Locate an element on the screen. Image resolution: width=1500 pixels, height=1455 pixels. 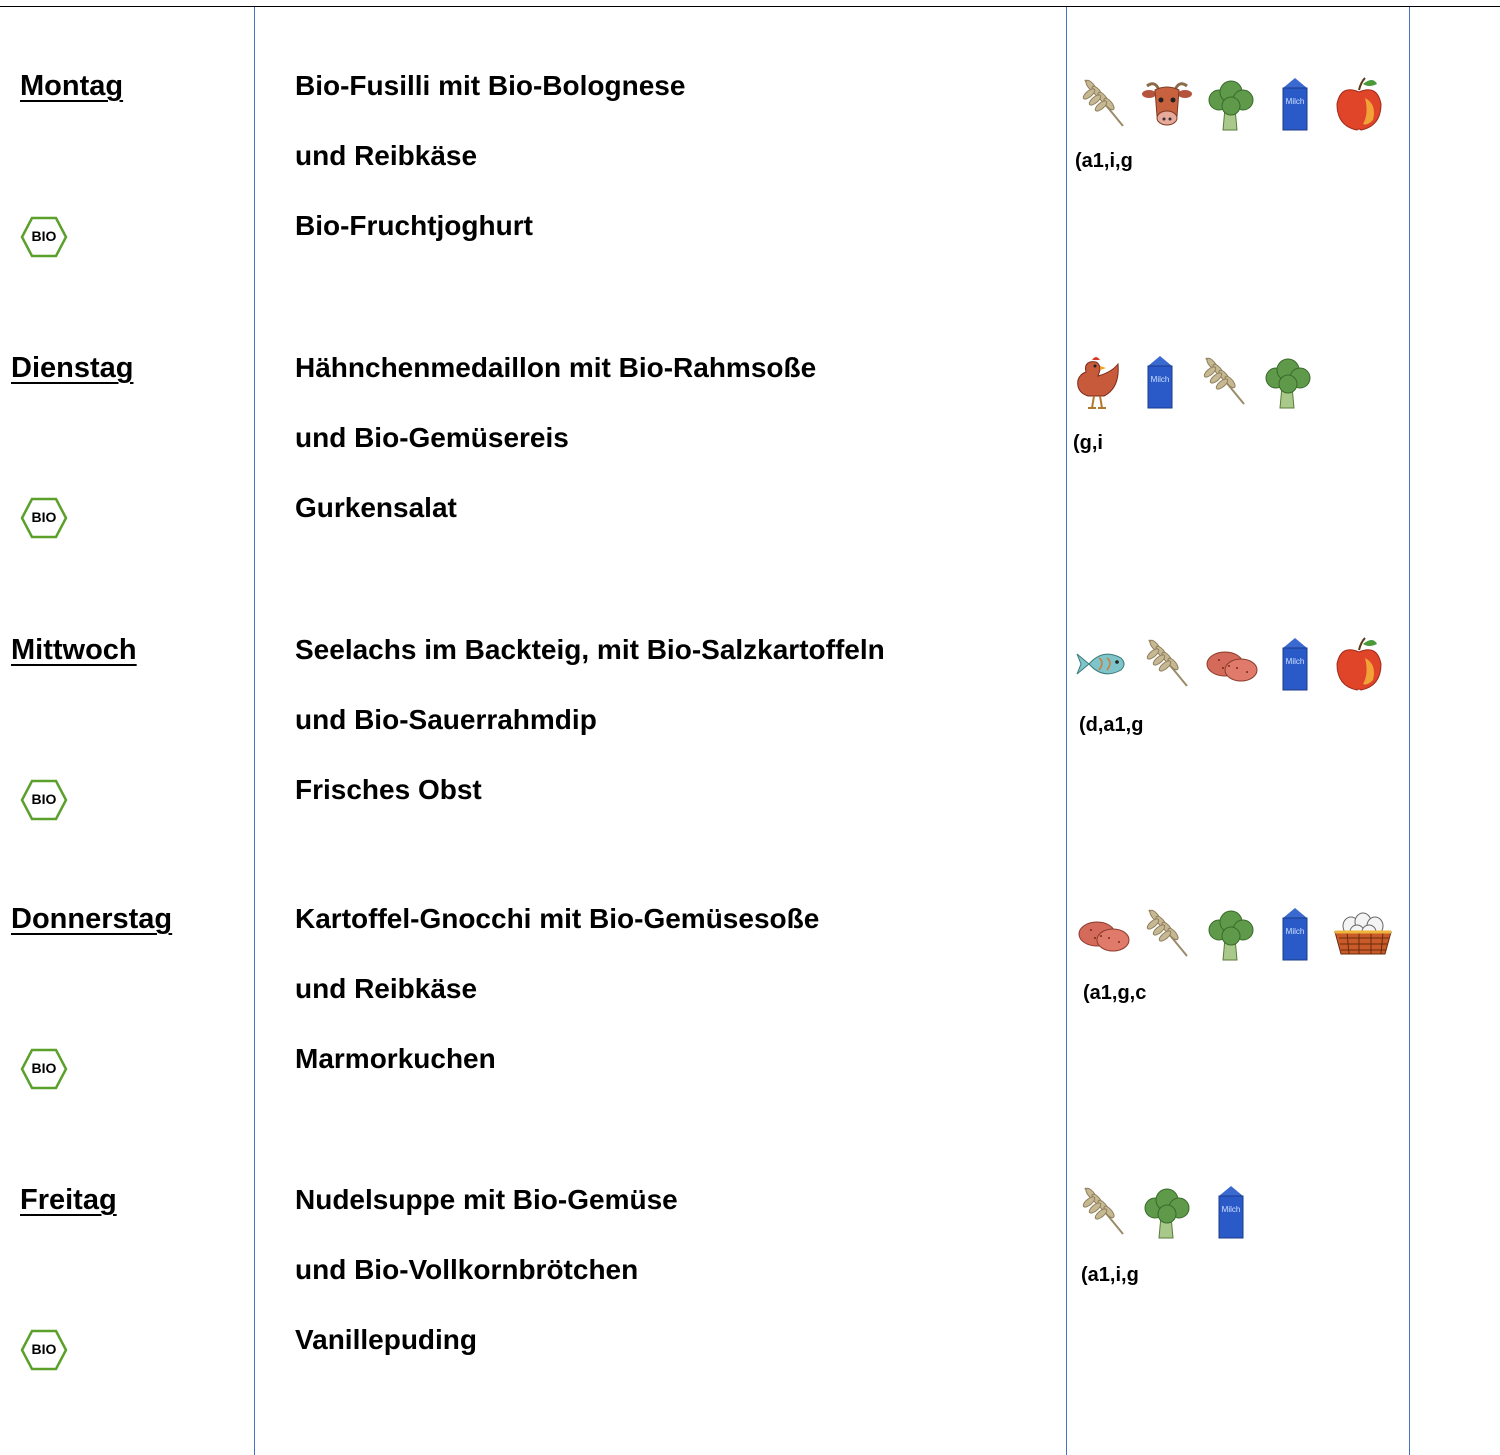
dish-line: Hähnchenmedaillon mit Bio-Rahmsoße is located at coordinates (556, 367).